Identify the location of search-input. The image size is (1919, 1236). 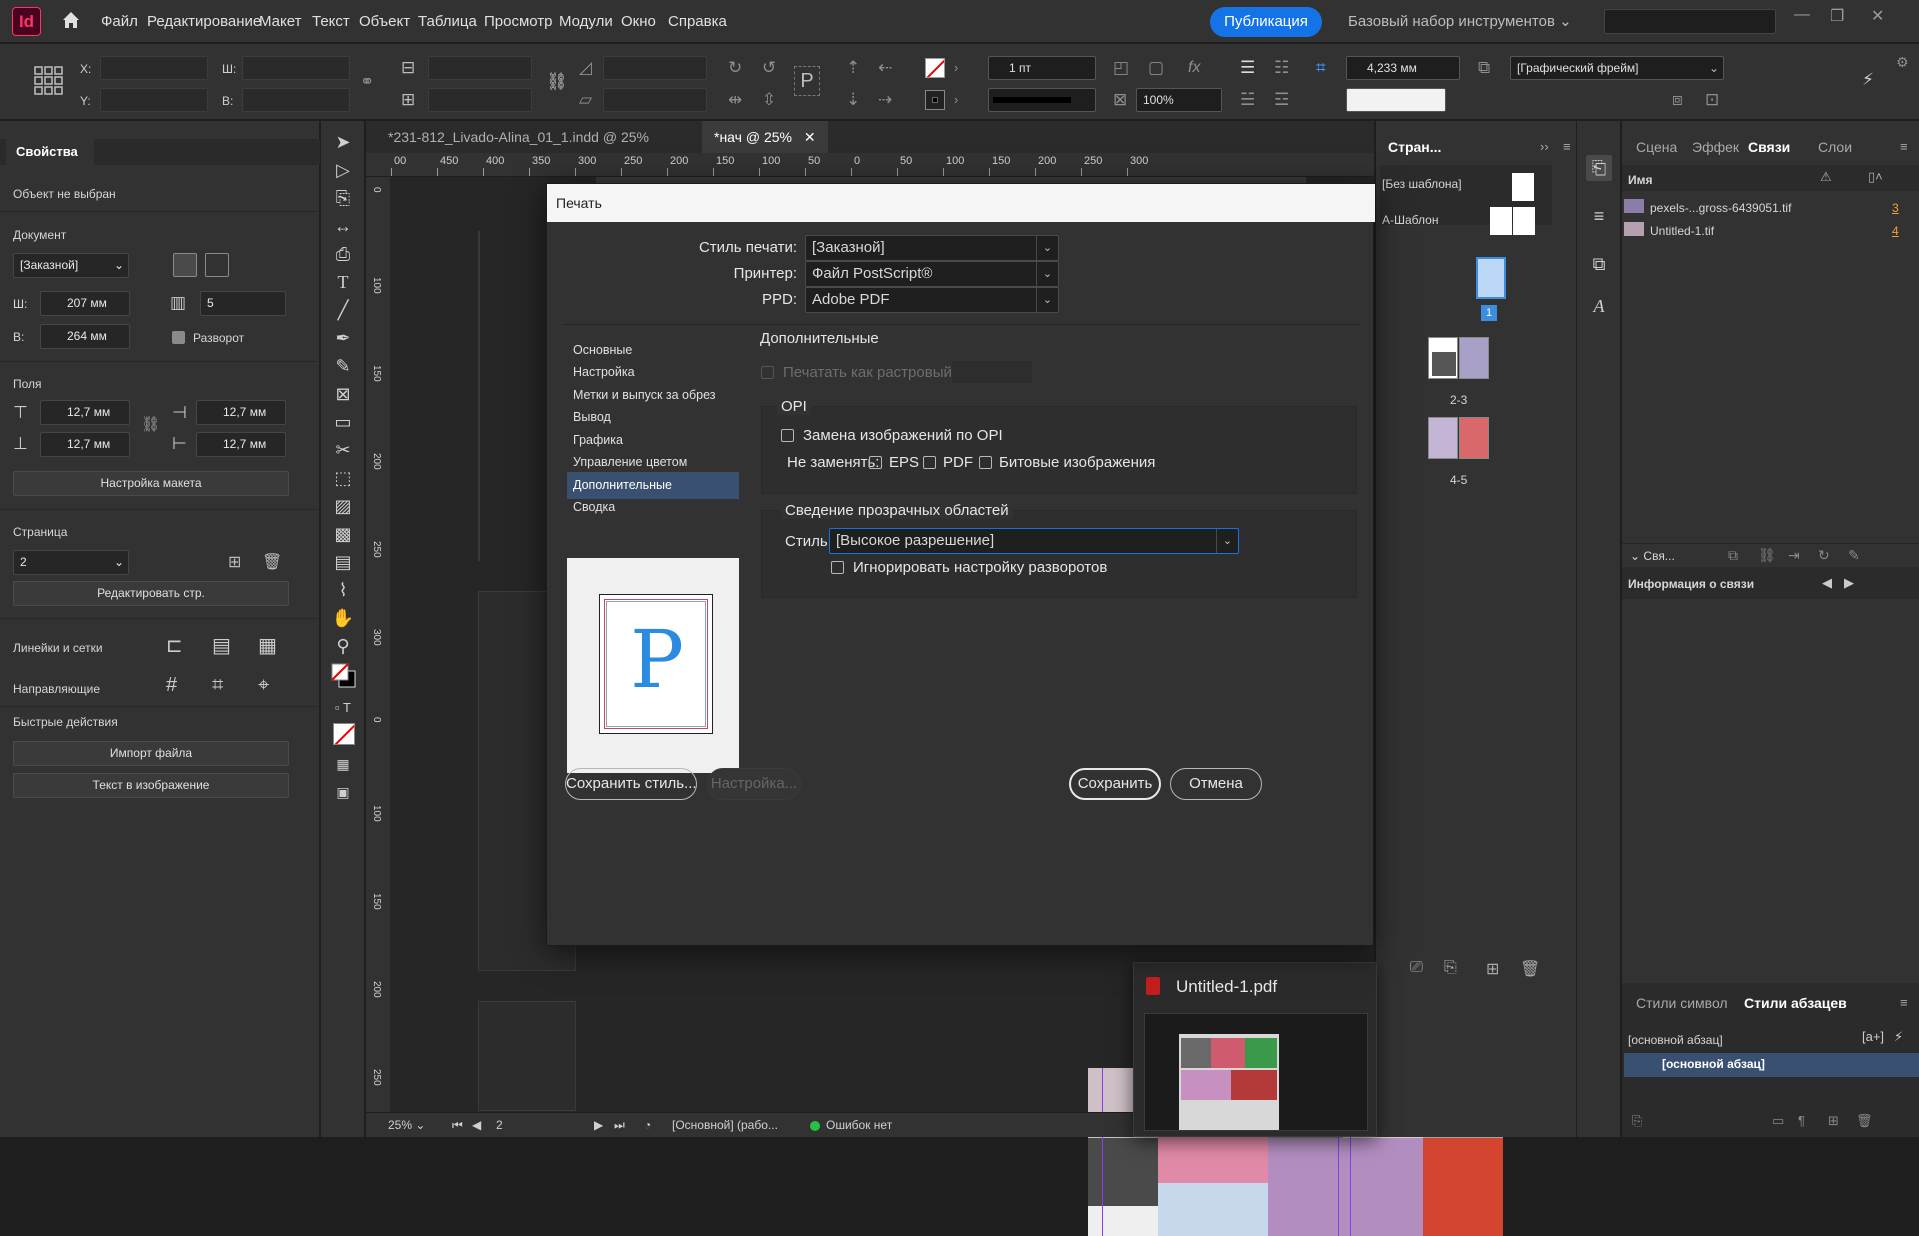
(1690, 21).